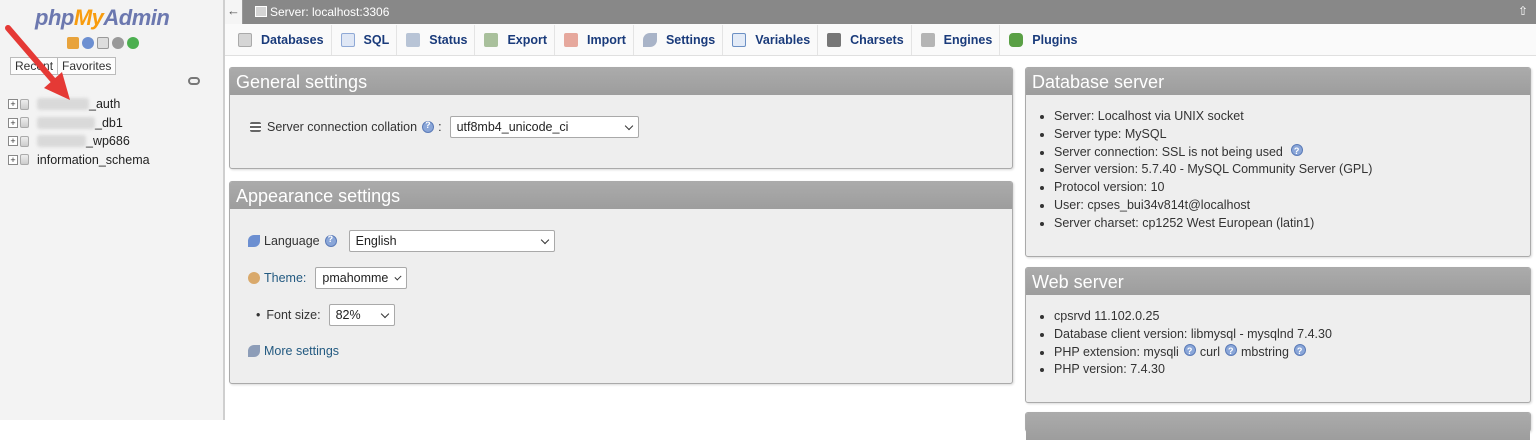 This screenshot has width=1536, height=440. What do you see at coordinates (292, 39) in the screenshot?
I see `tab-label: Databases` at bounding box center [292, 39].